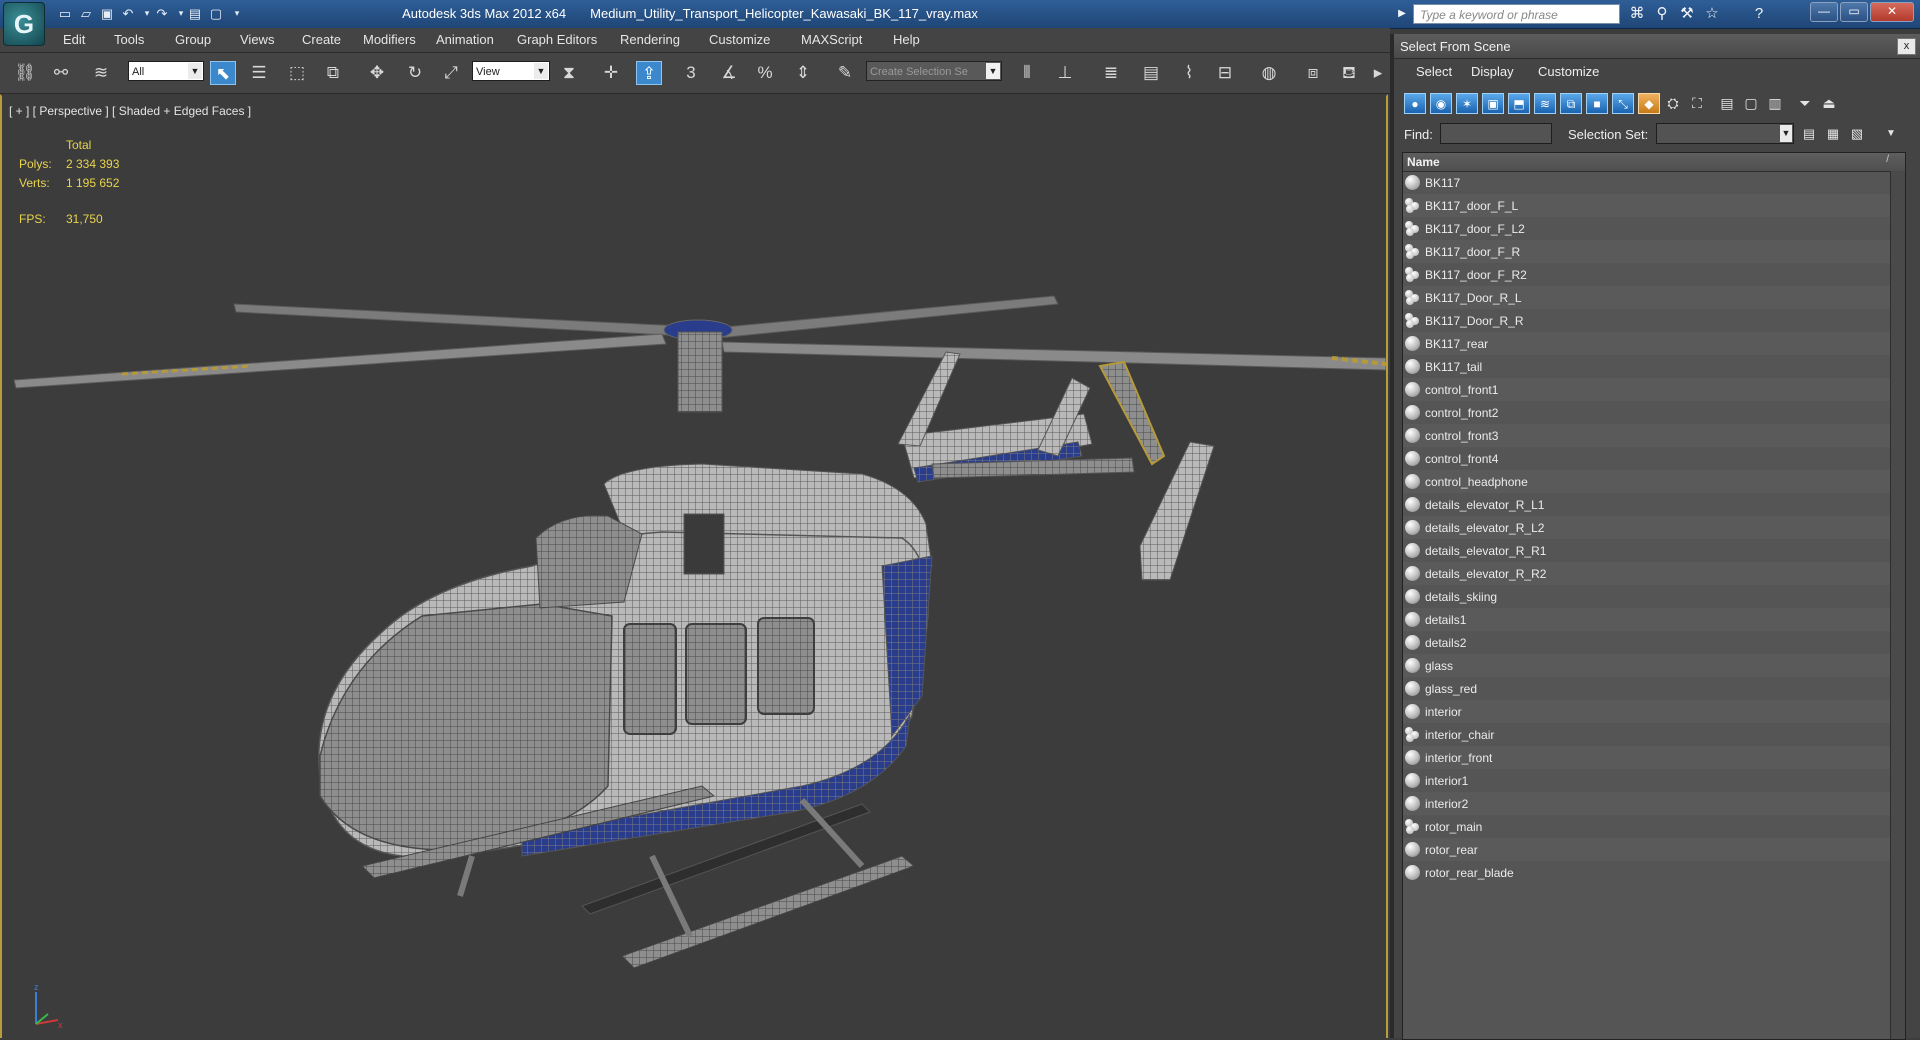  What do you see at coordinates (1402, 14) in the screenshot?
I see `help-search-arrow-icon: ▶` at bounding box center [1402, 14].